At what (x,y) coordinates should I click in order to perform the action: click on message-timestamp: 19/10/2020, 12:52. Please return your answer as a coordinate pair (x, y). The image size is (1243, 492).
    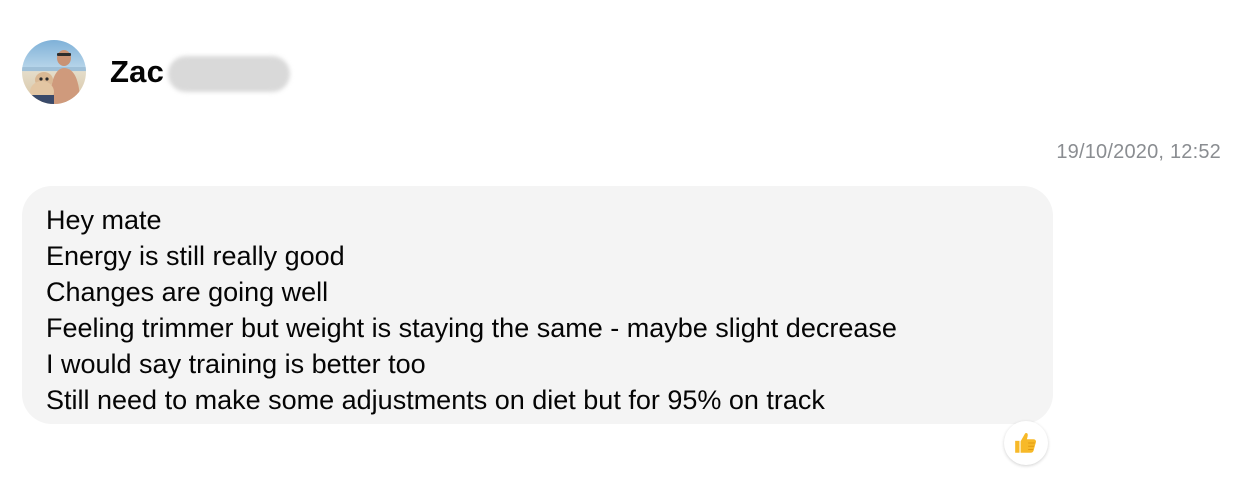
    Looking at the image, I should click on (1138, 152).